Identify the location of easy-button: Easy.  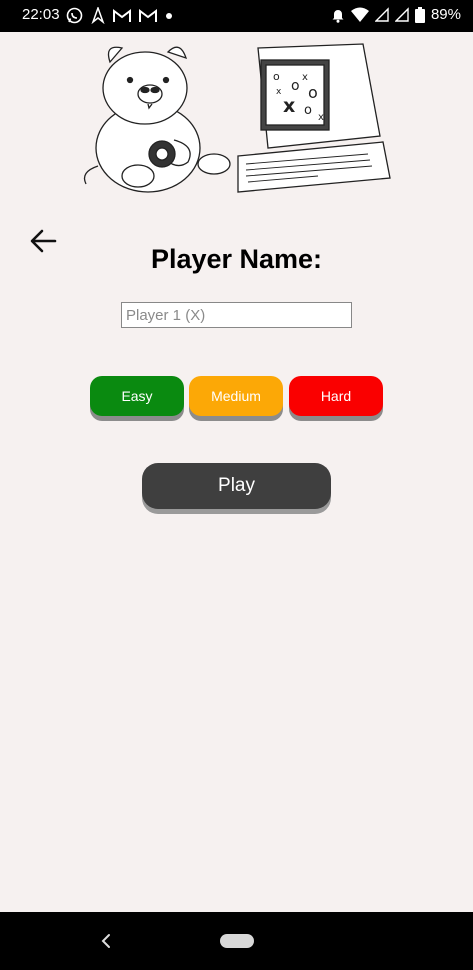
(137, 396).